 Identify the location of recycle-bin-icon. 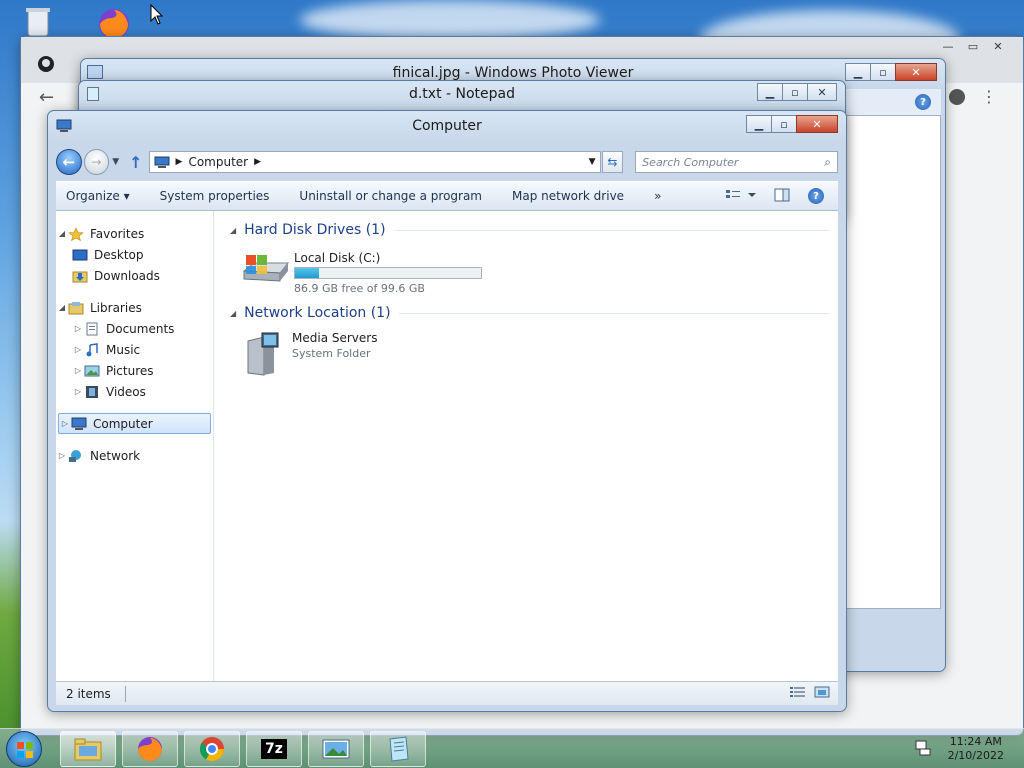
(38, 22).